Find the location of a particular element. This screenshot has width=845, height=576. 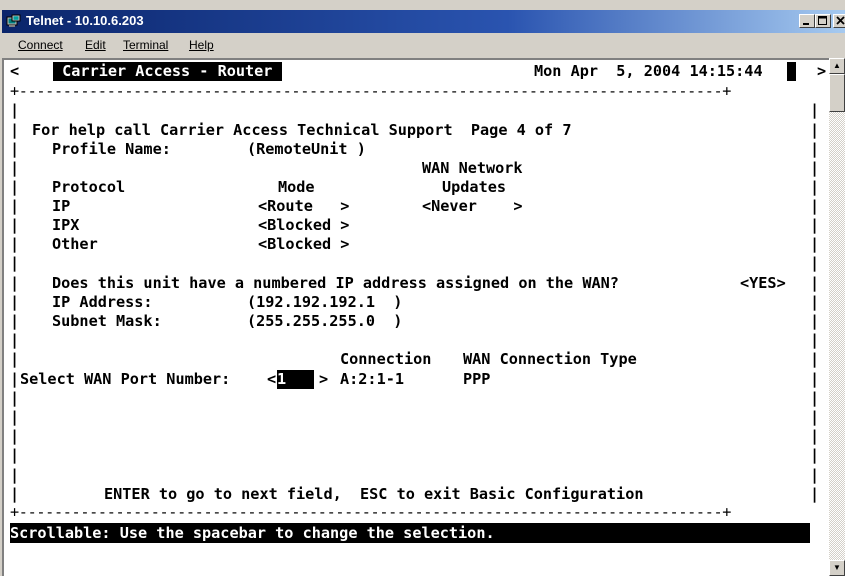

menu-help: Help is located at coordinates (201, 45).